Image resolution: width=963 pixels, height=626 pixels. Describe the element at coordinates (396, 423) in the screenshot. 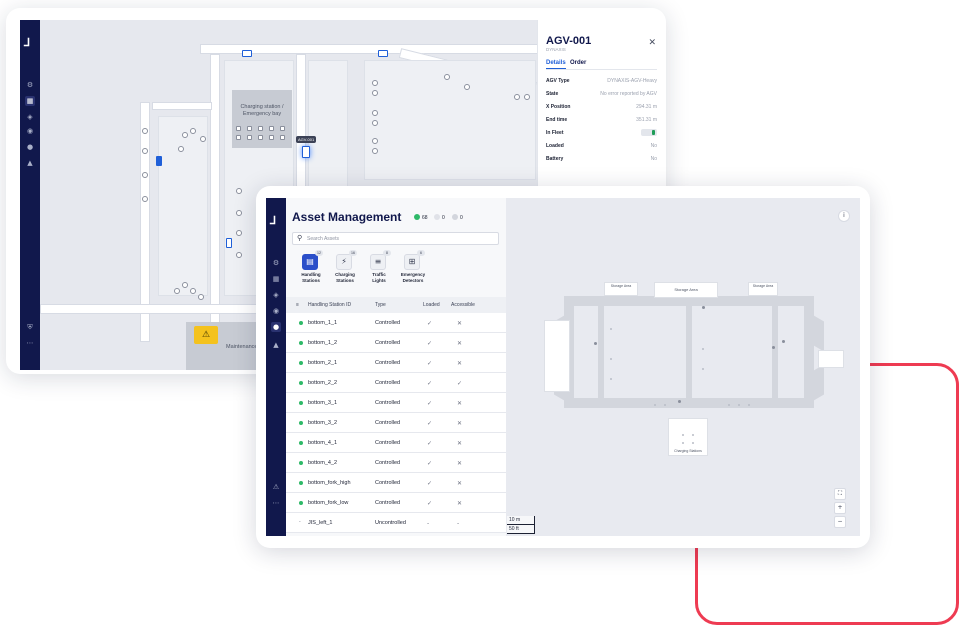

I see `table-row: bottom_3_2 Controlled ✓ ✕` at that location.